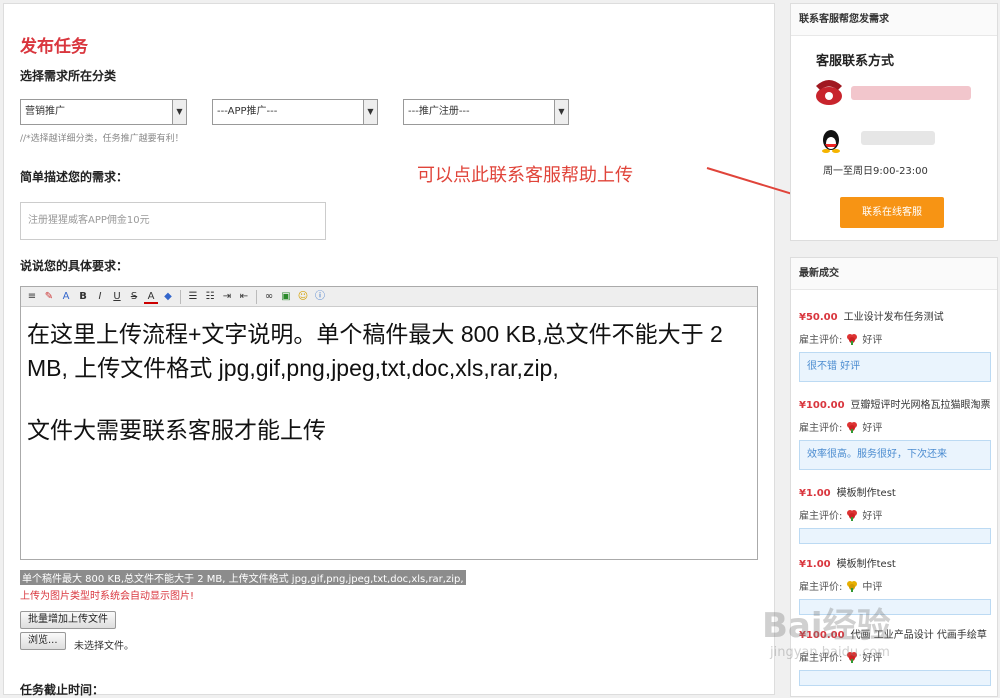  What do you see at coordinates (176, 430) in the screenshot?
I see `editor-line: 文件大需要联系客服才能上传` at bounding box center [176, 430].